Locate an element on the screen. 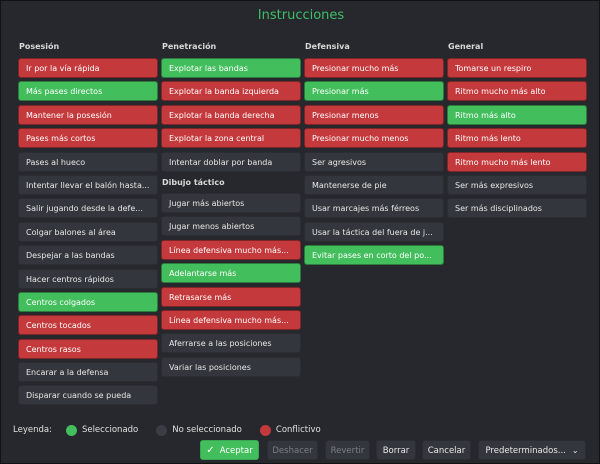 This screenshot has width=600, height=464. column-header: Defensiva is located at coordinates (327, 46).